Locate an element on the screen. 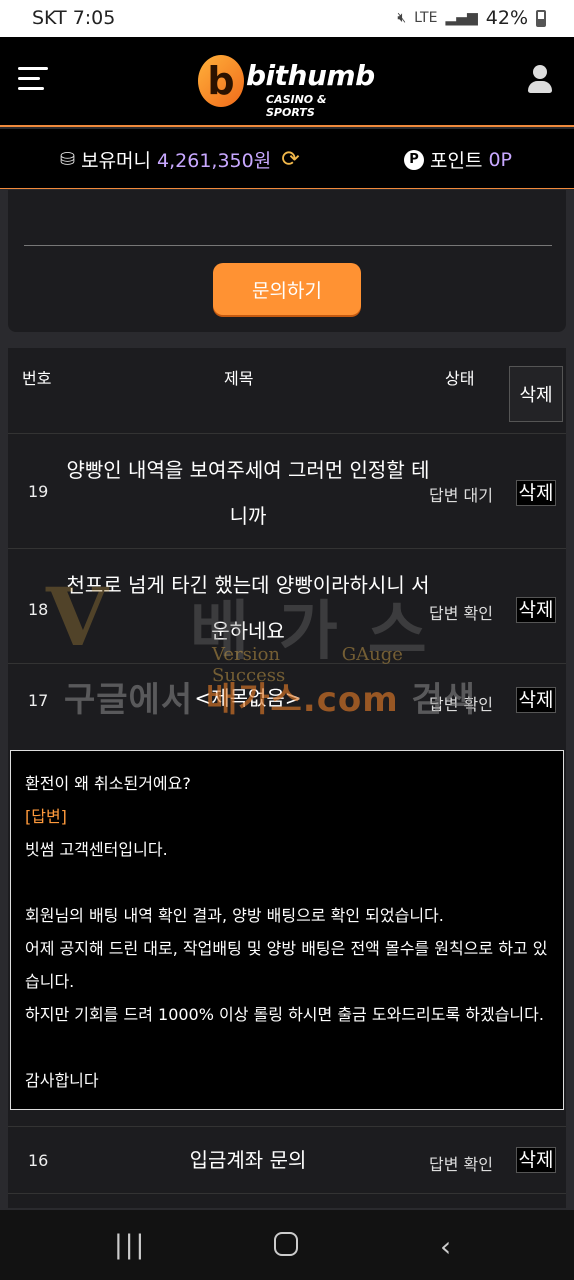 The width and height of the screenshot is (574, 1280). inquiry-form: 문의하기 is located at coordinates (287, 261).